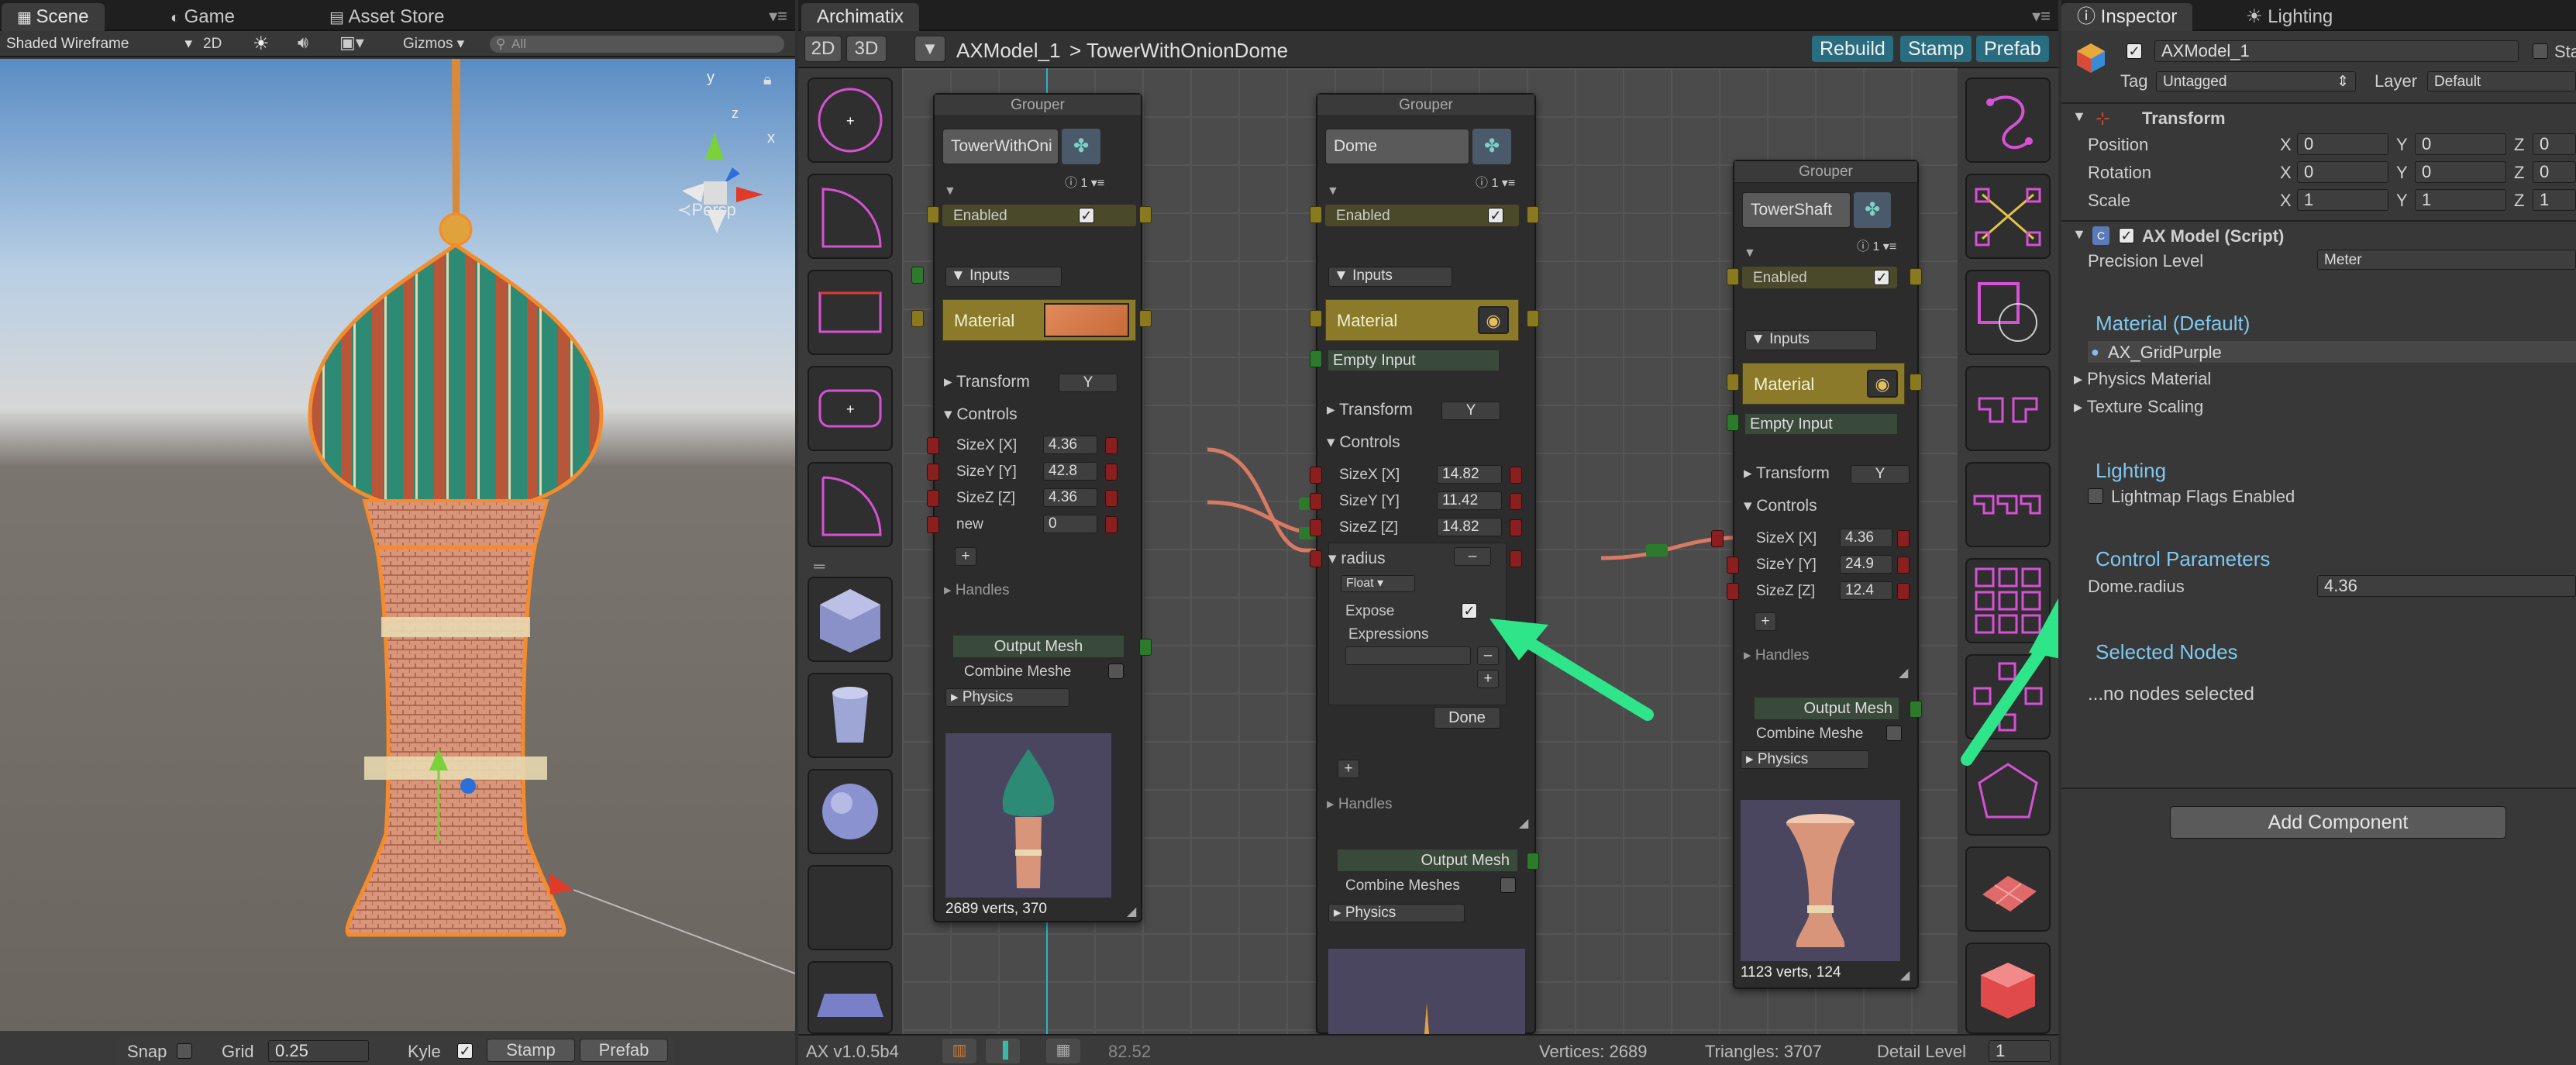 This screenshot has width=2576, height=1065. I want to click on axis-y-cone, so click(714, 146).